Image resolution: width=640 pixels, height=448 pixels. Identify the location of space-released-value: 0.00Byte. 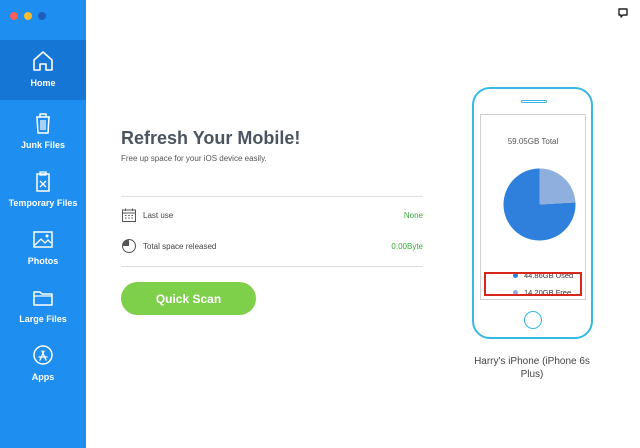
(407, 246).